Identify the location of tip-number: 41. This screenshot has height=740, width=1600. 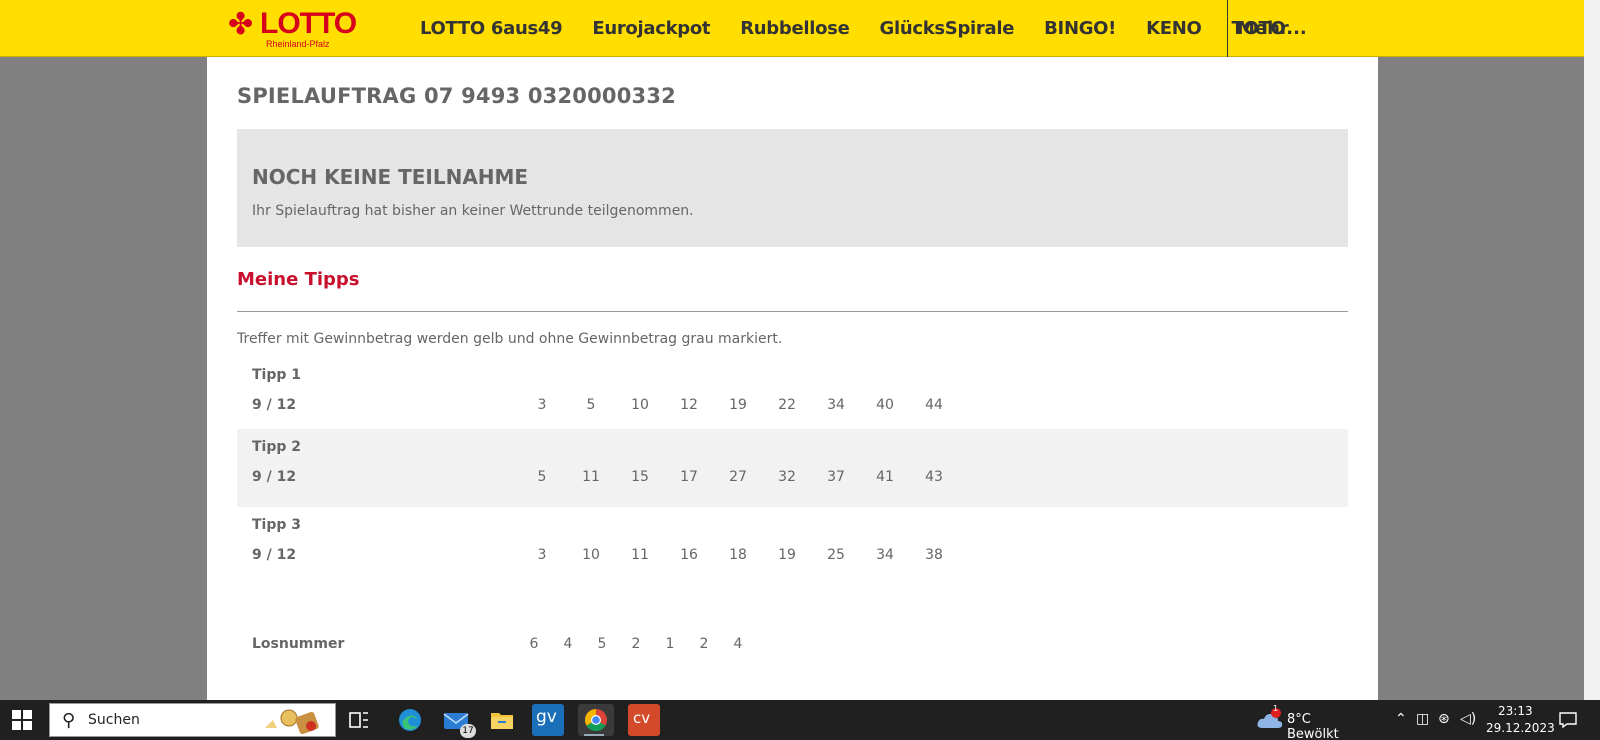
(885, 477).